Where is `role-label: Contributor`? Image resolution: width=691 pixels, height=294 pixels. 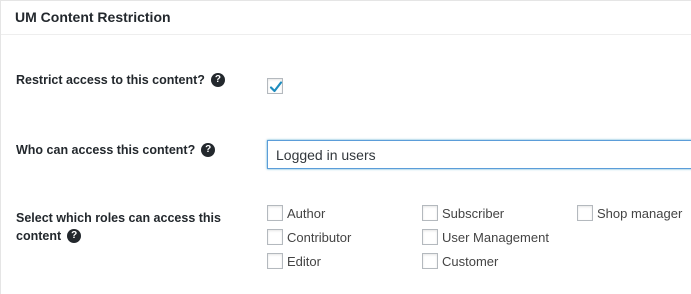 role-label: Contributor is located at coordinates (319, 237).